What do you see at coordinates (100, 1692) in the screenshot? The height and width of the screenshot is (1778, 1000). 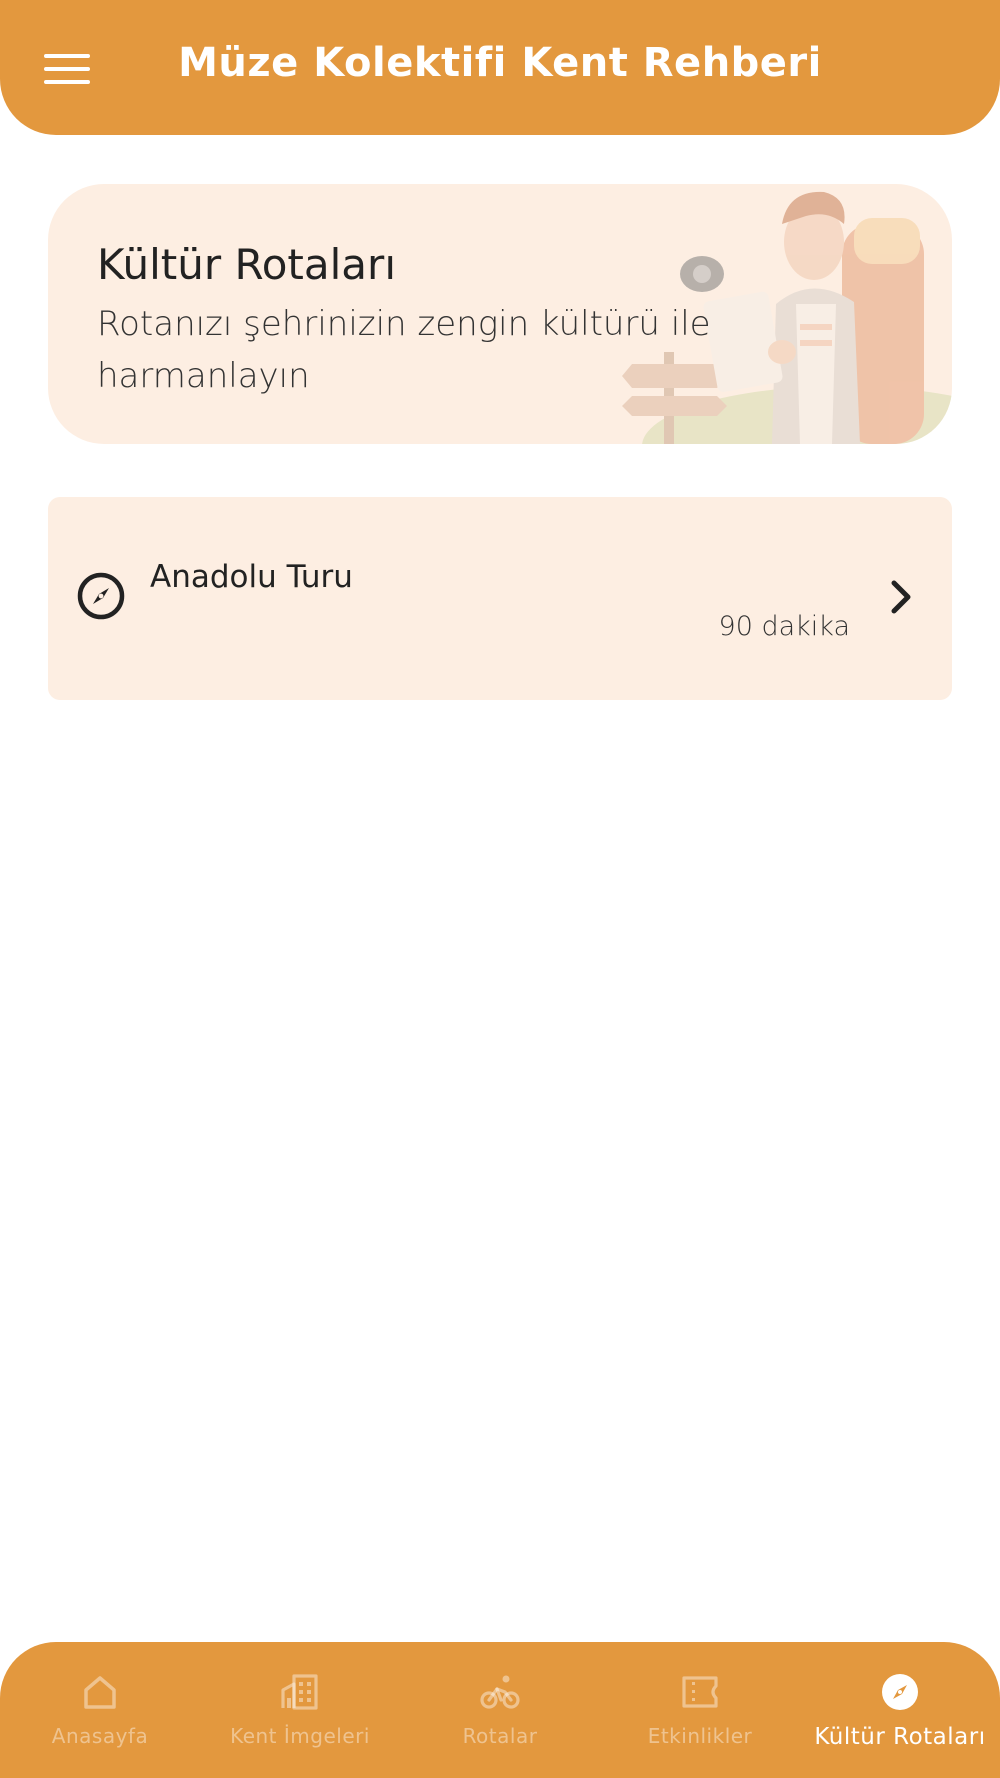 I see `home-icon` at bounding box center [100, 1692].